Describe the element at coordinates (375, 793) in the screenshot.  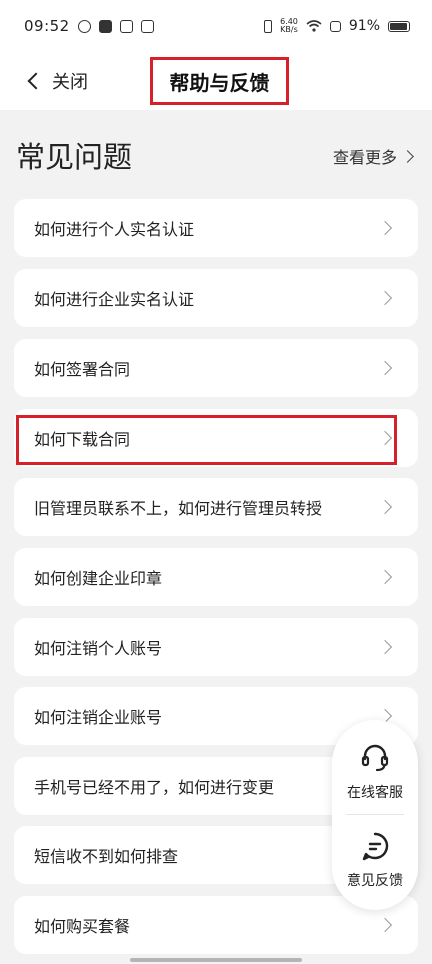
I see `online-service-label: 在线客服` at that location.